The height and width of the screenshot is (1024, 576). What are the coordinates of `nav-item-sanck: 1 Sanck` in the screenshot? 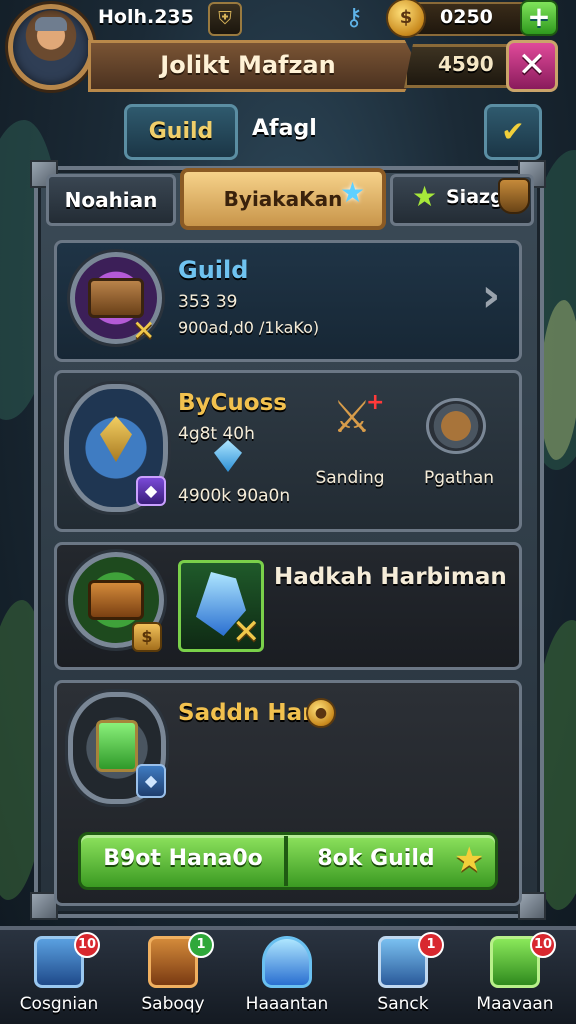 It's located at (403, 976).